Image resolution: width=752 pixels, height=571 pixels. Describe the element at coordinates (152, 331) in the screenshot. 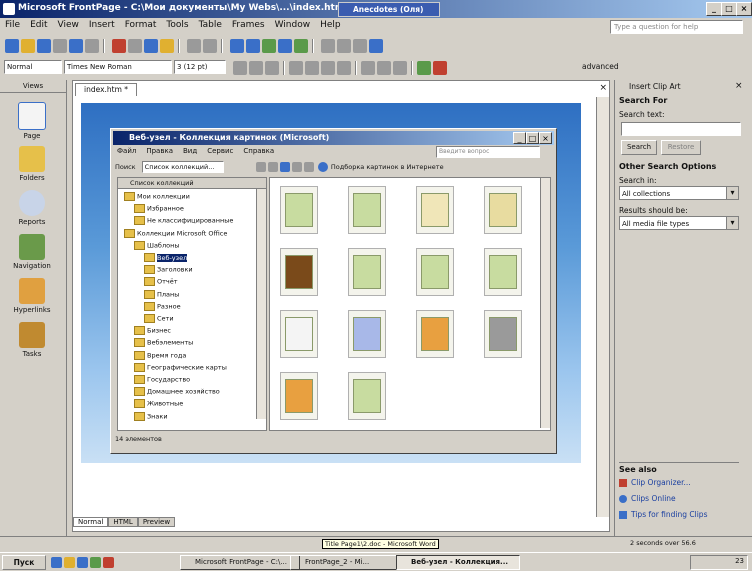

I see `tree-node: Бизнес` at that location.